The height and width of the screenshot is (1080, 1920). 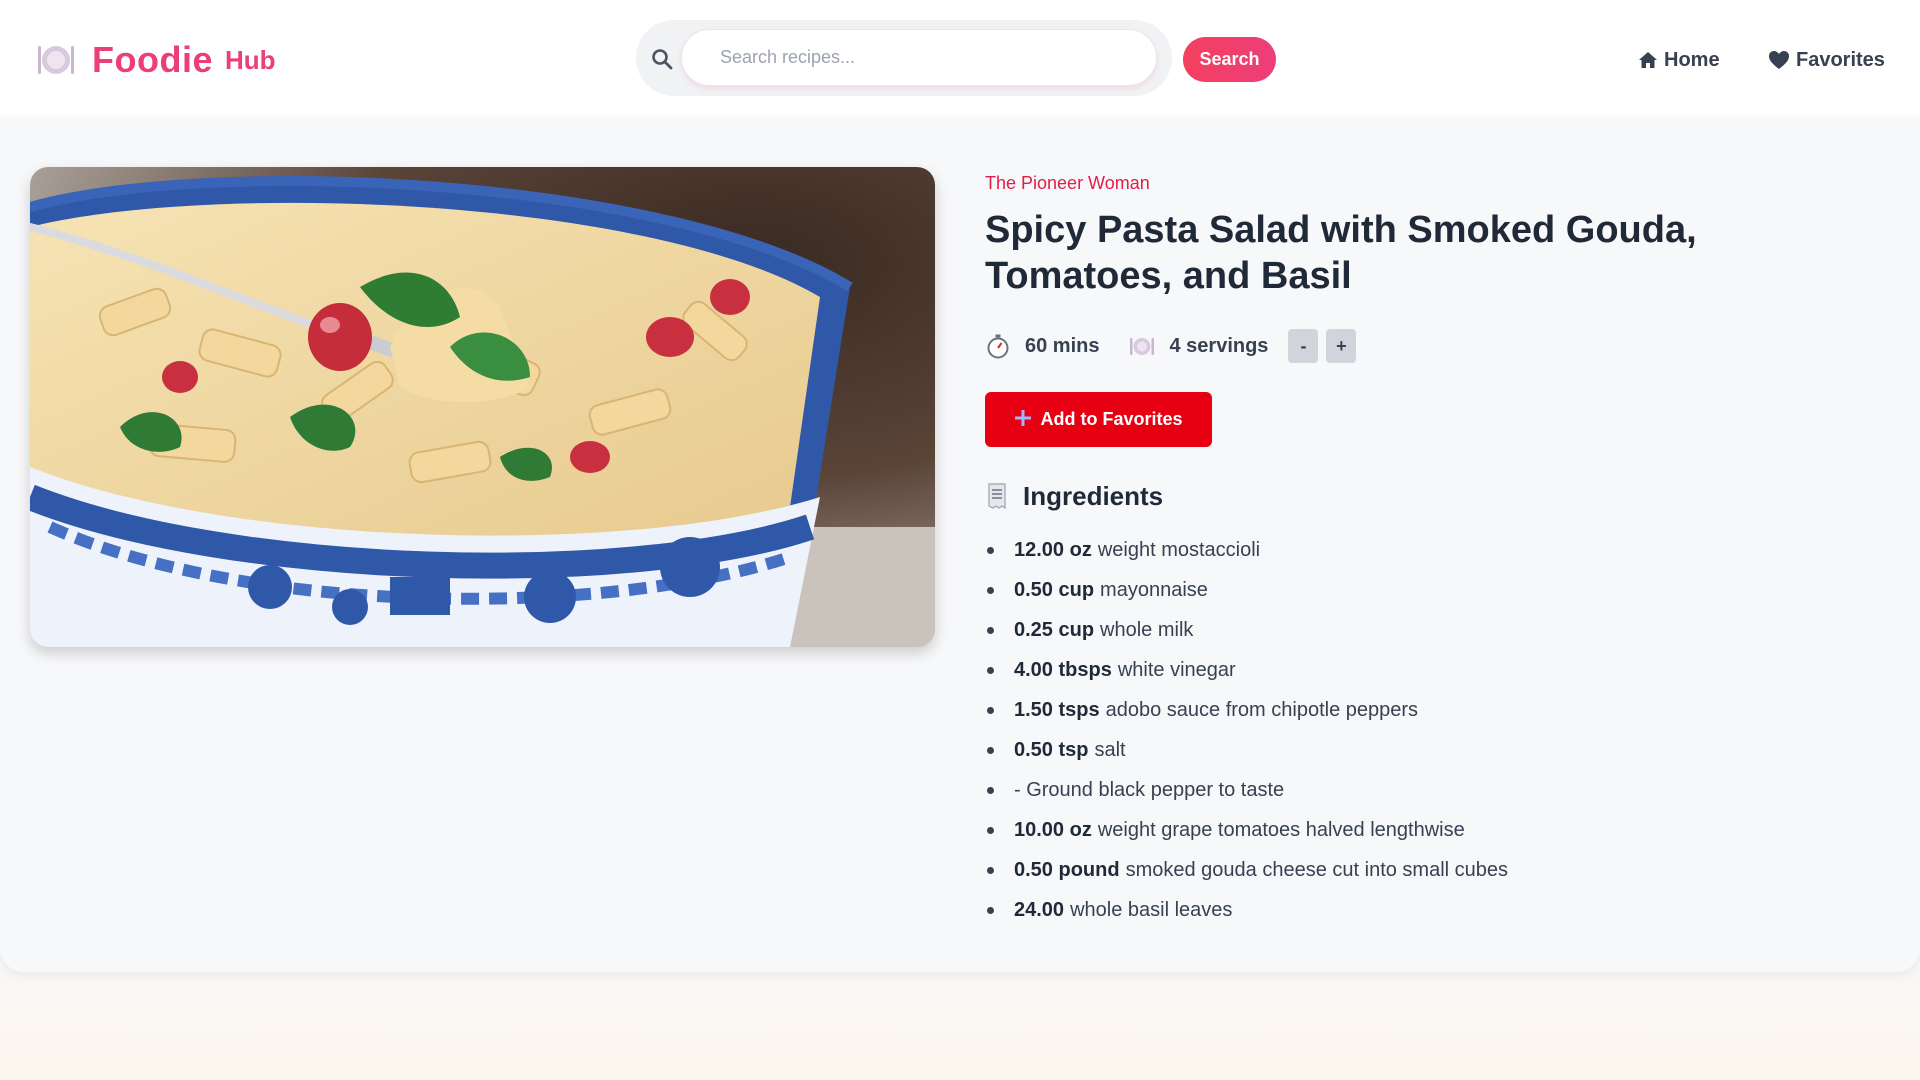 What do you see at coordinates (1435, 590) in the screenshot?
I see `ingredient-item: 0.50 cup mayonnaise` at bounding box center [1435, 590].